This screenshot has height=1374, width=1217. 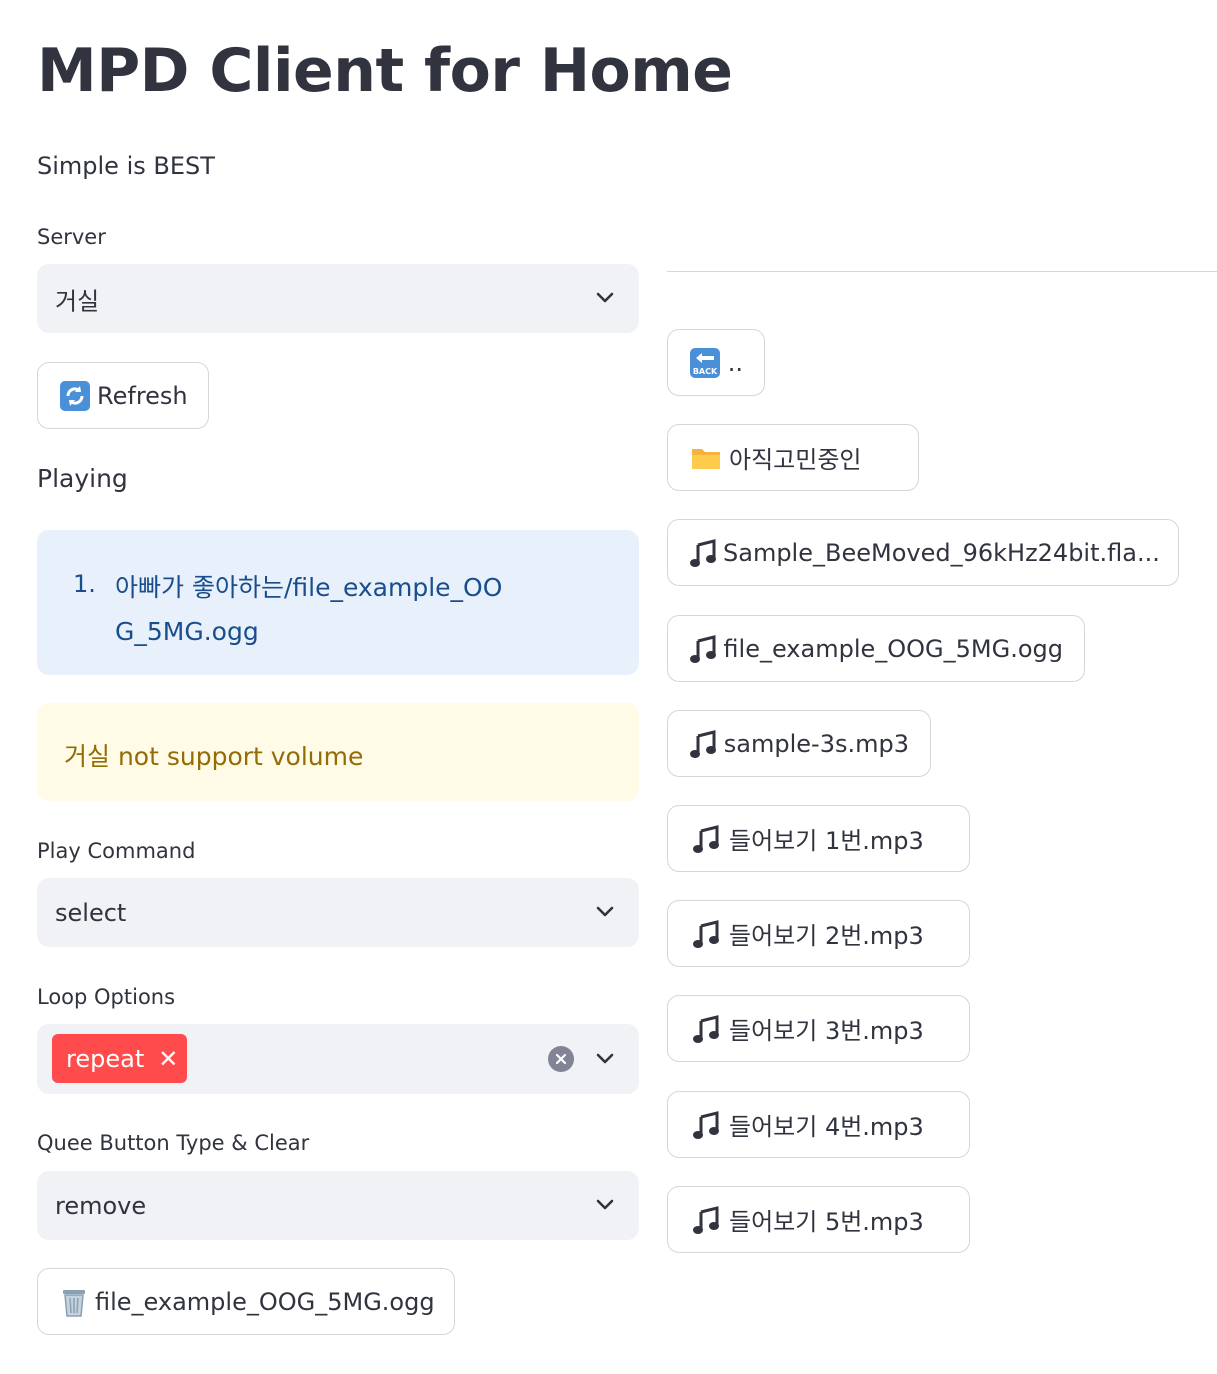 I want to click on refresh-button: Refresh, so click(x=123, y=395).